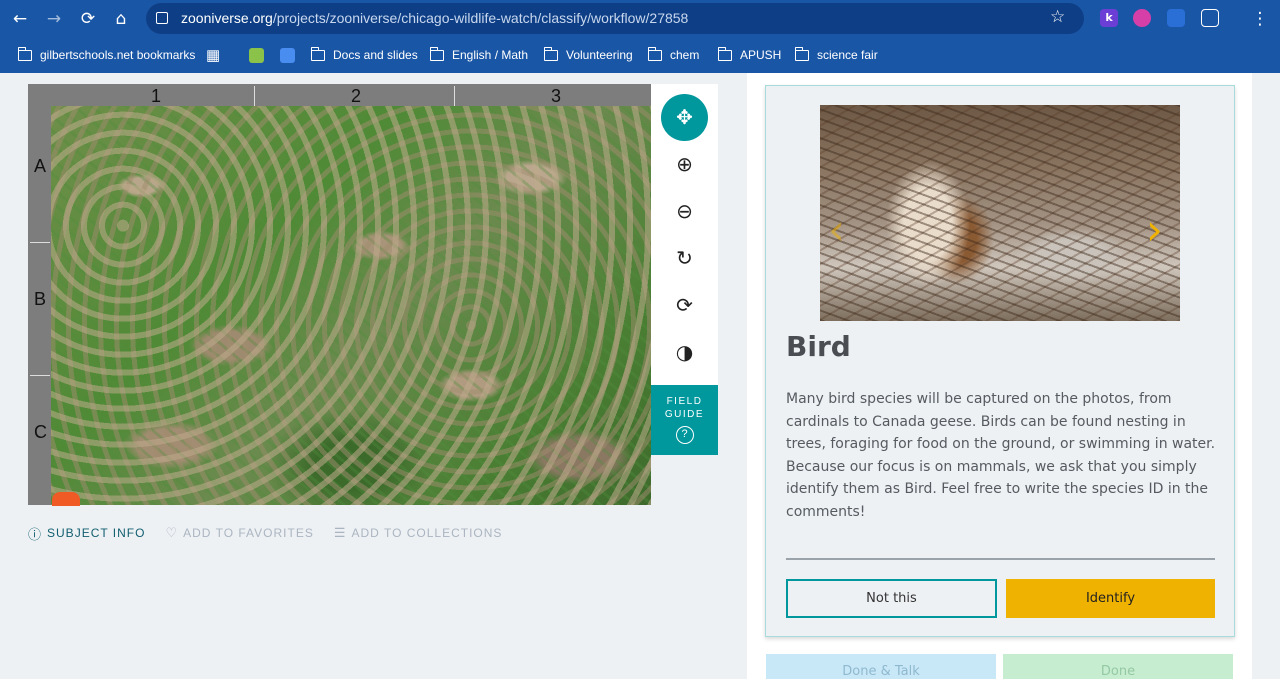 The image size is (1280, 679). I want to click on move-icon: ✥, so click(684, 117).